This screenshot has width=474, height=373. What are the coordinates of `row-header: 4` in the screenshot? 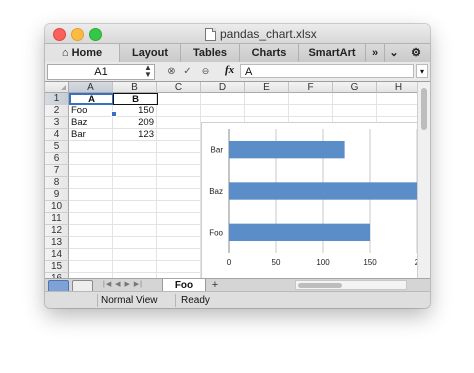 It's located at (57, 135).